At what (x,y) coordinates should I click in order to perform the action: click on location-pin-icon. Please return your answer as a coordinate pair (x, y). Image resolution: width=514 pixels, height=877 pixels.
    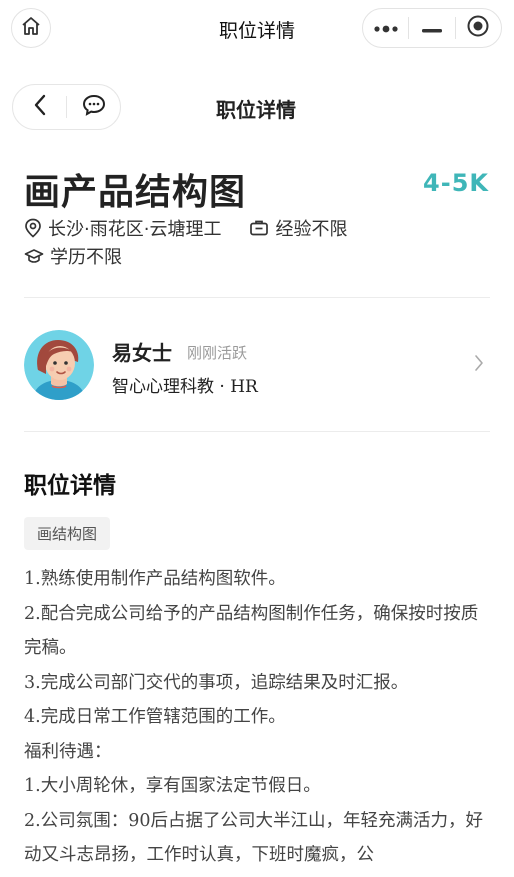
    Looking at the image, I should click on (33, 228).